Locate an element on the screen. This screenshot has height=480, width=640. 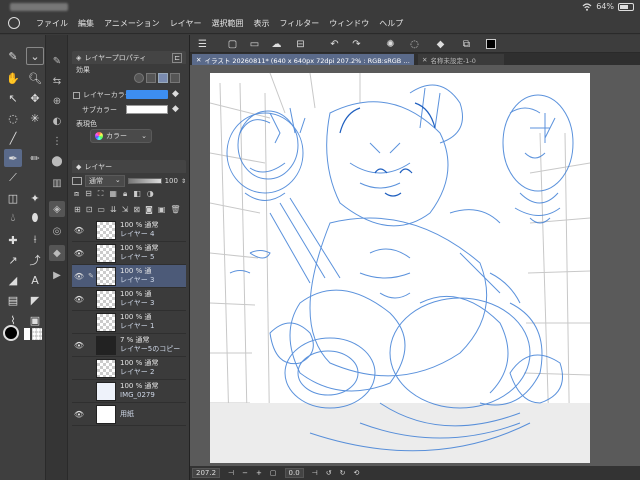
transform-icon: ⧉ is located at coordinates (466, 44).